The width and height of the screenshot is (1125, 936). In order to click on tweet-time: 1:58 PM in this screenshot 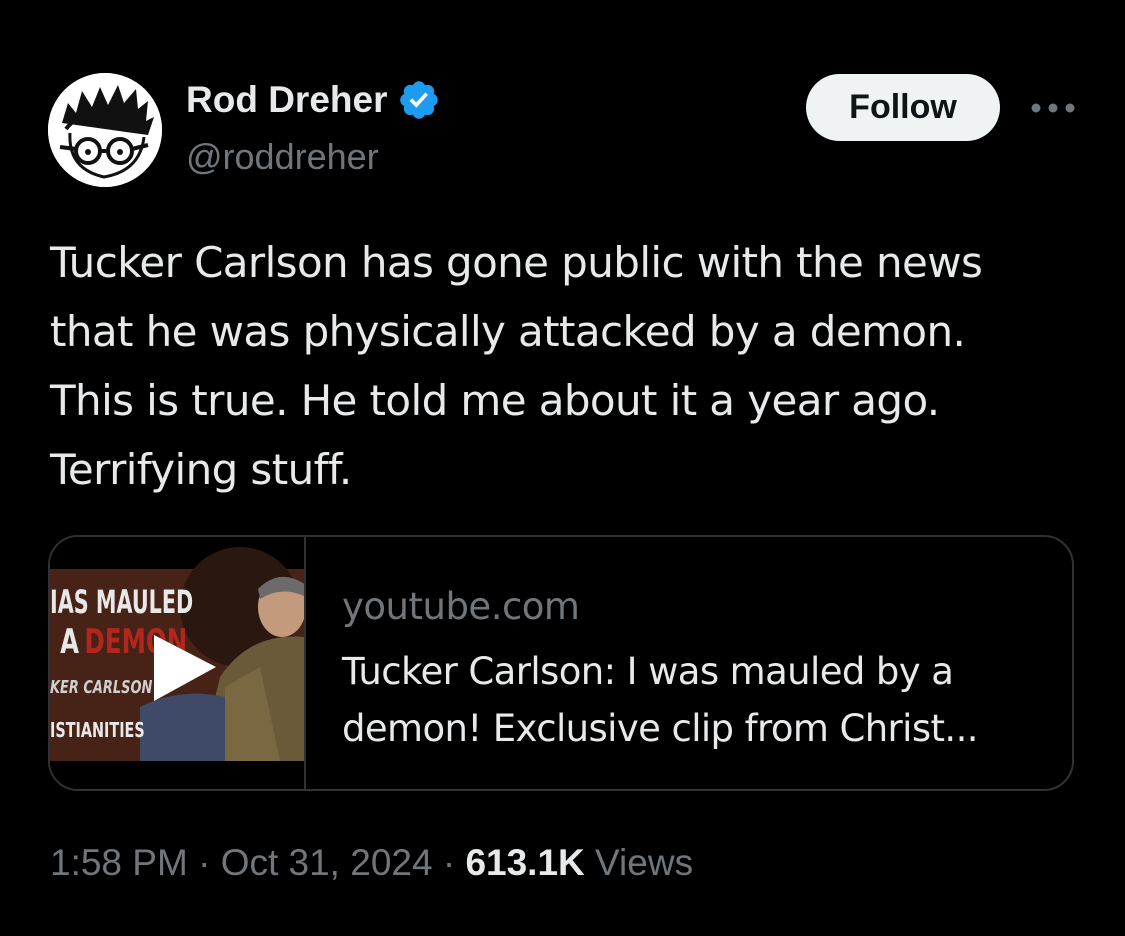, I will do `click(119, 862)`.